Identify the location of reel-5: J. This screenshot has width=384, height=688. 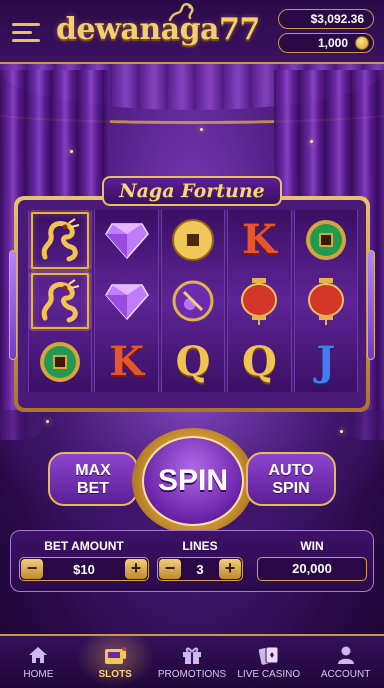
(326, 301).